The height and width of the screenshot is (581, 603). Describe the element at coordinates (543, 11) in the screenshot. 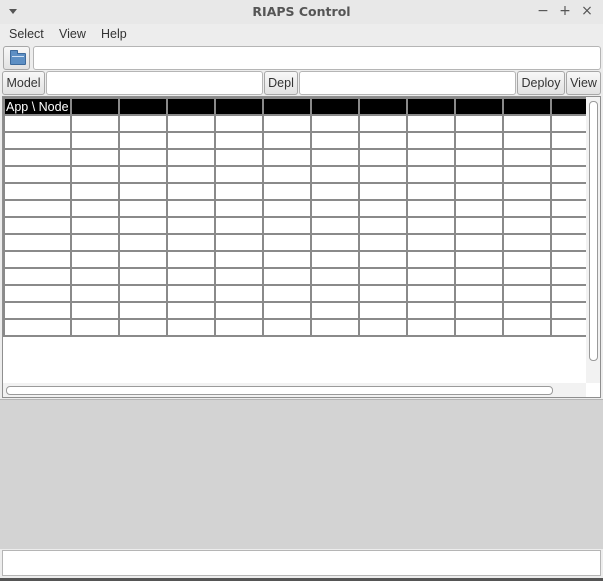

I see `minimize-button: −` at that location.